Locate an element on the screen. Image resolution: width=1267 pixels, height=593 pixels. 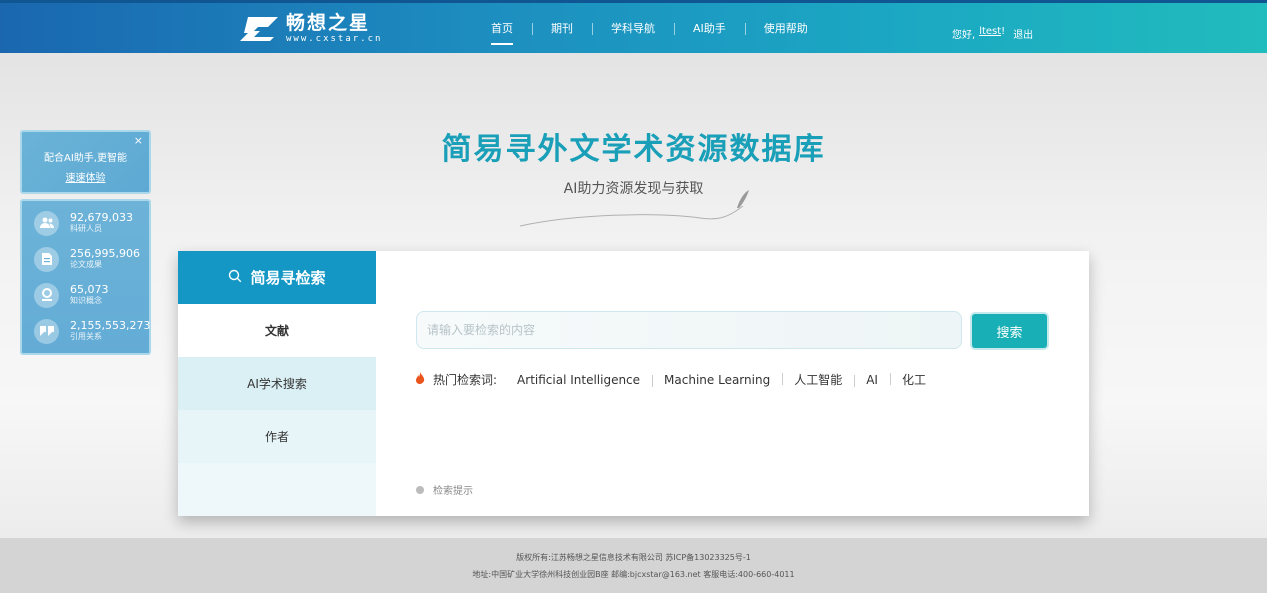
nav-ai-assistant: AI助手 is located at coordinates (709, 29).